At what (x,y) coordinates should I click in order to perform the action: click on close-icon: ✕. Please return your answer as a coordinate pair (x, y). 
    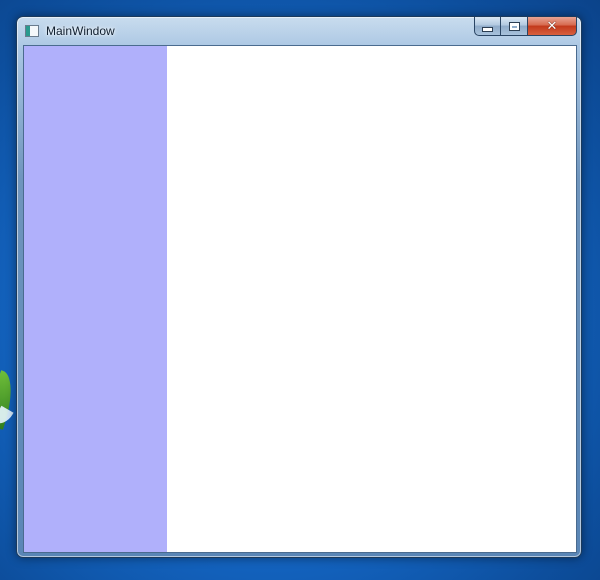
    Looking at the image, I should click on (552, 26).